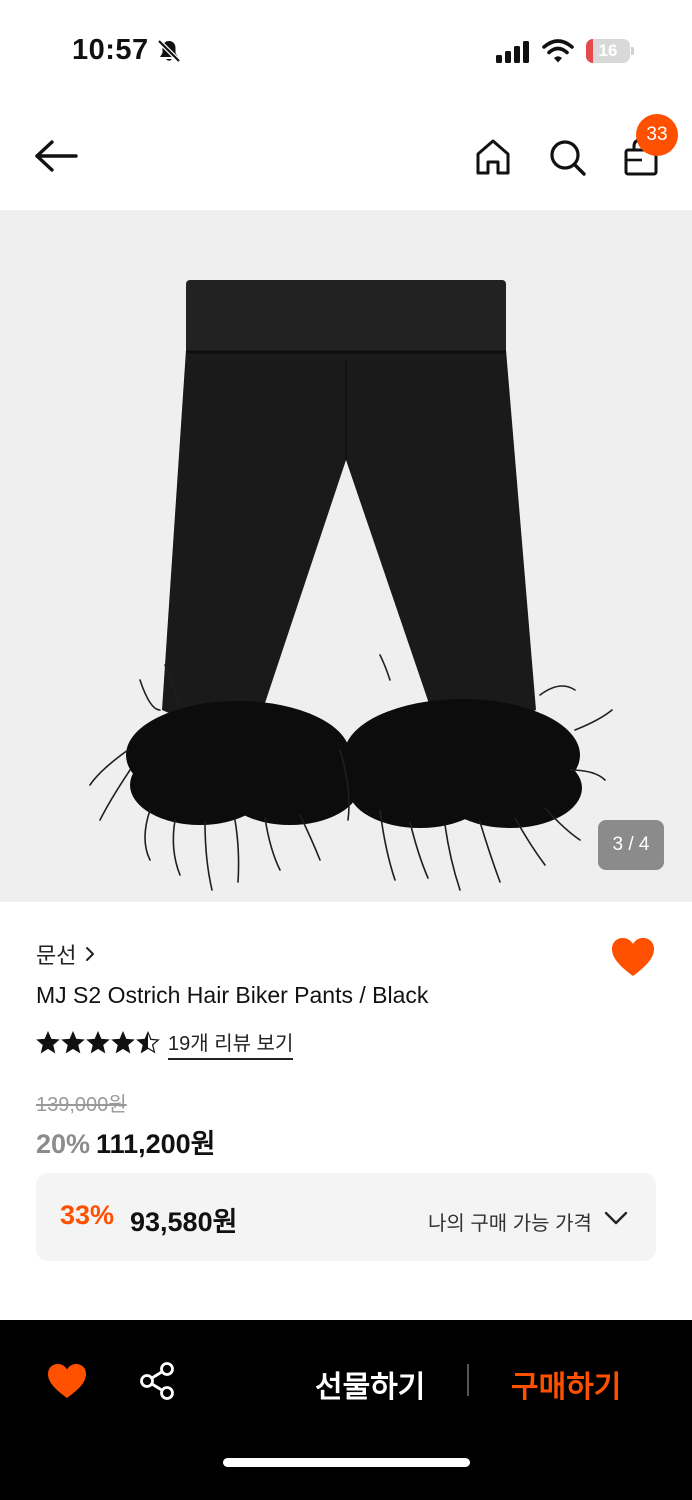 This screenshot has width=692, height=1500. I want to click on sale-price: 111,200원, so click(156, 1144).